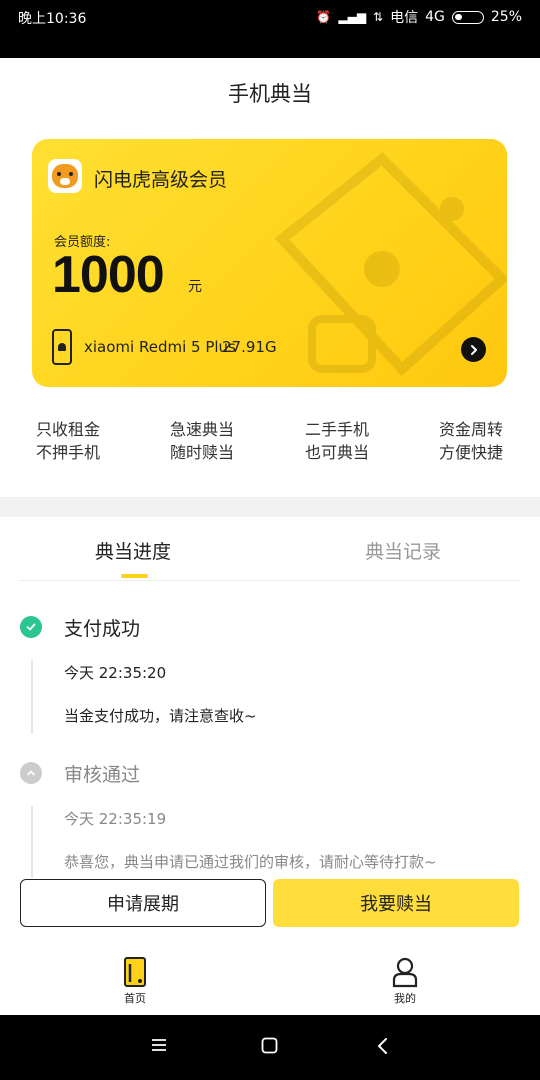 This screenshot has height=1080, width=540. I want to click on device-name: xiaomi Redmi 5 Plus, so click(160, 347).